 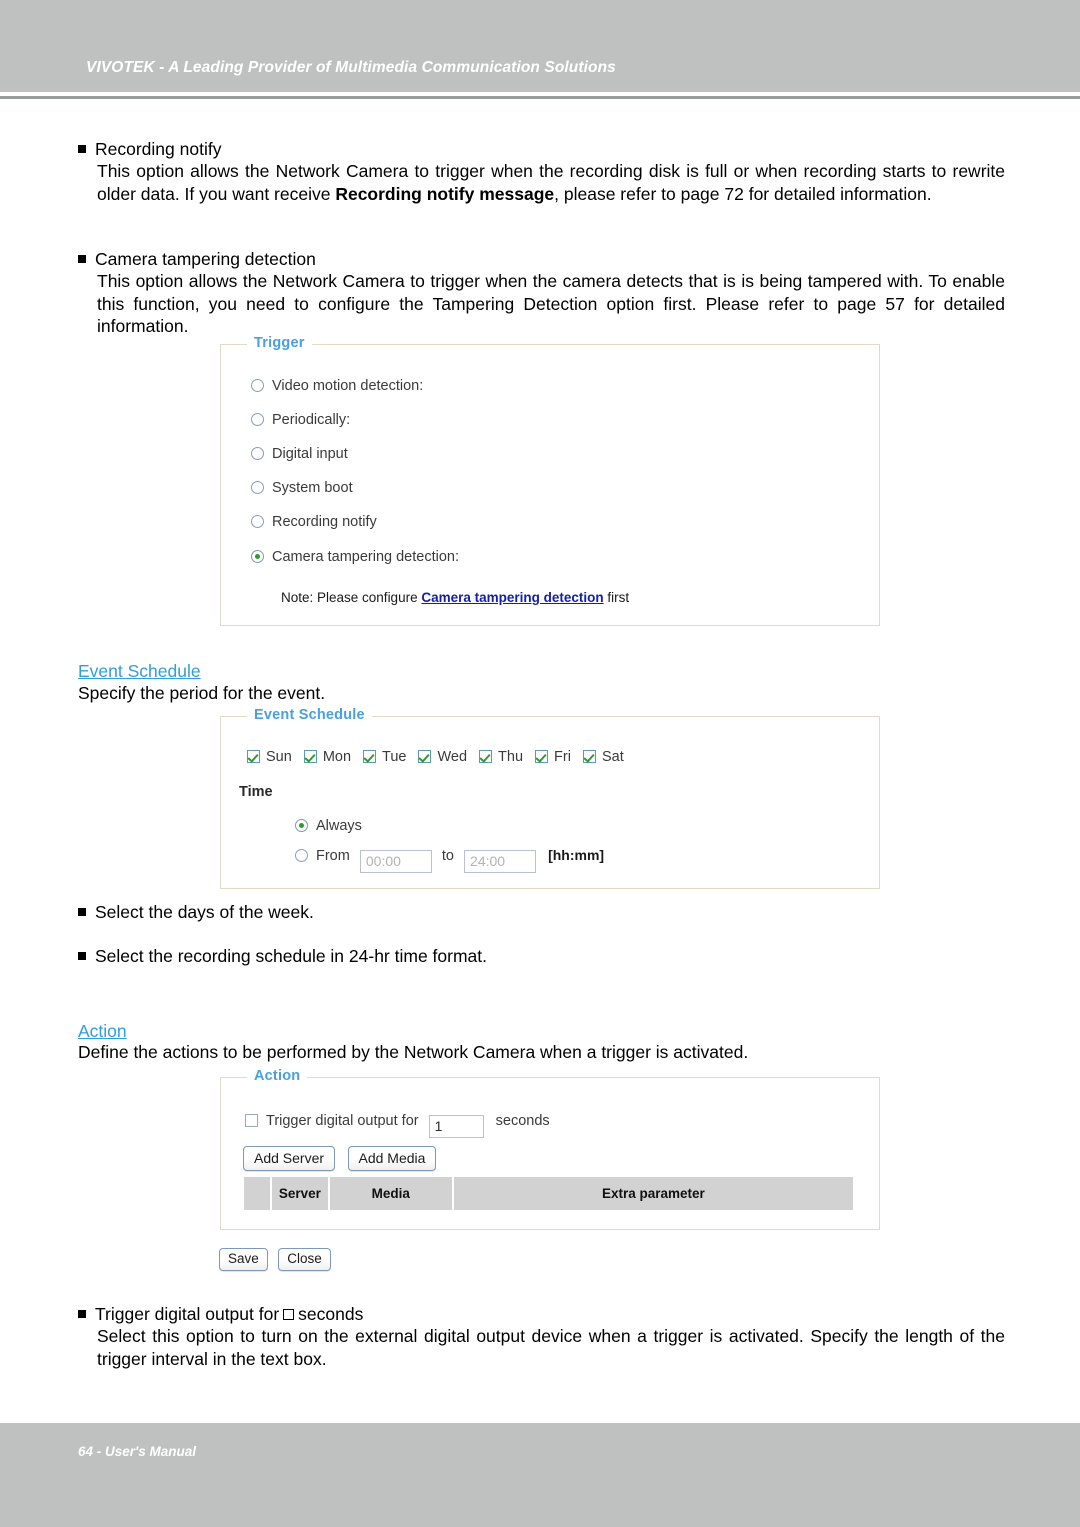 I want to click on seconds-input: 1, so click(x=456, y=1126).